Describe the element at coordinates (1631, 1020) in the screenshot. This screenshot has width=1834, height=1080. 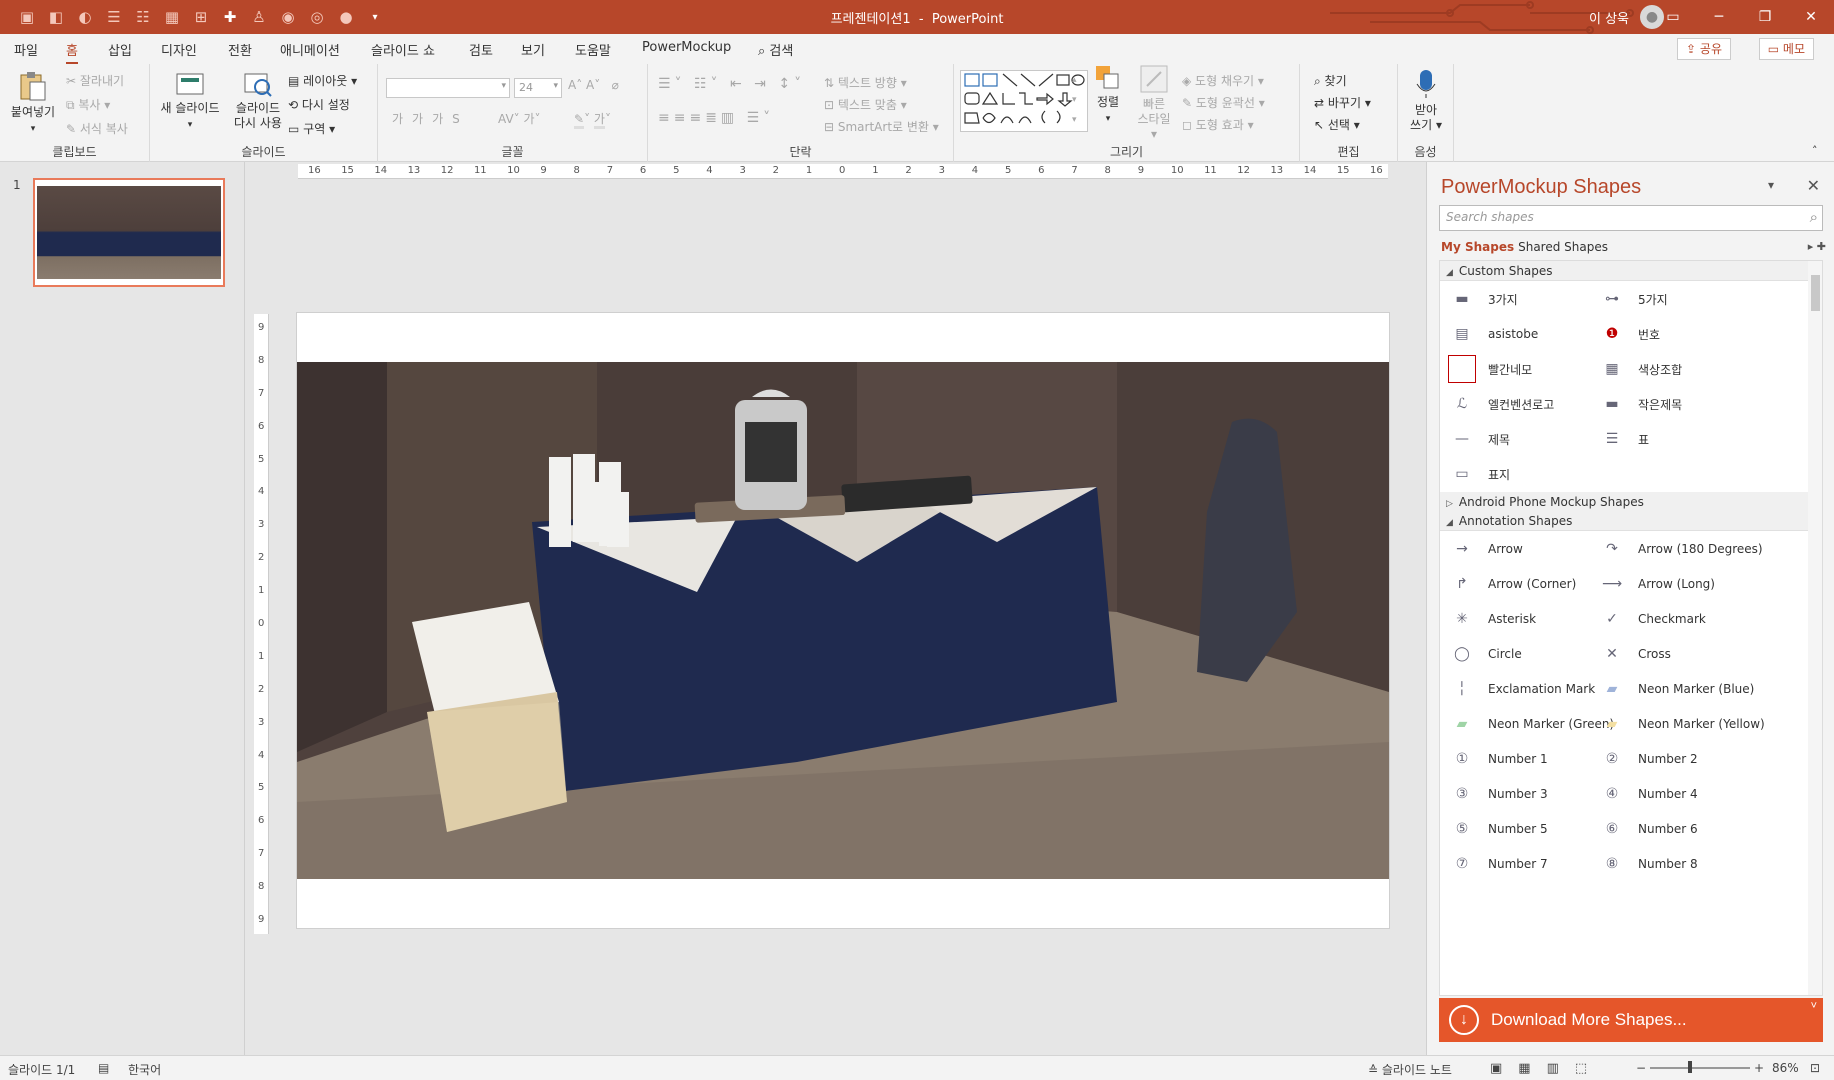
I see `download-more-shapes-button: ↓ Download More Shapes... ˅` at that location.